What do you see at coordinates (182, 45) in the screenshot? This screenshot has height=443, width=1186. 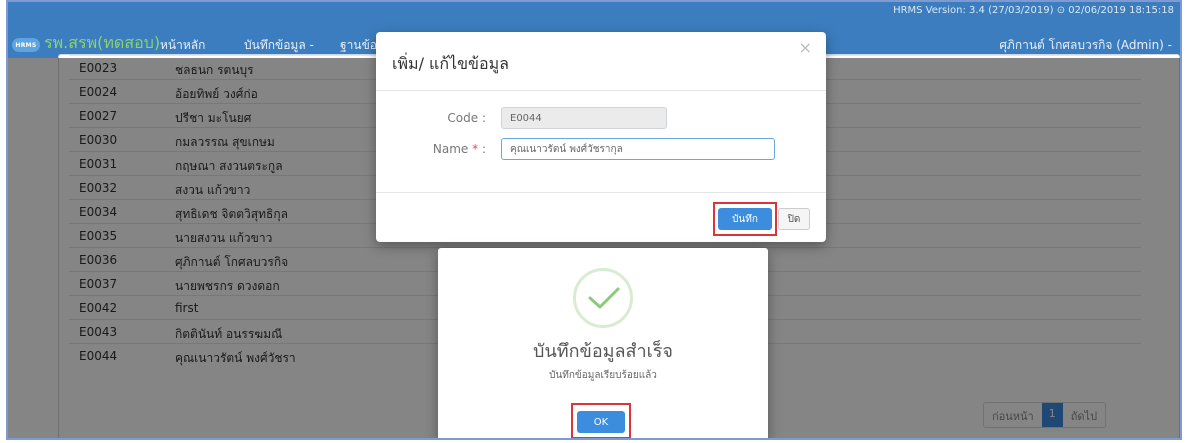 I see `nav-home: หน้าหลัก` at bounding box center [182, 45].